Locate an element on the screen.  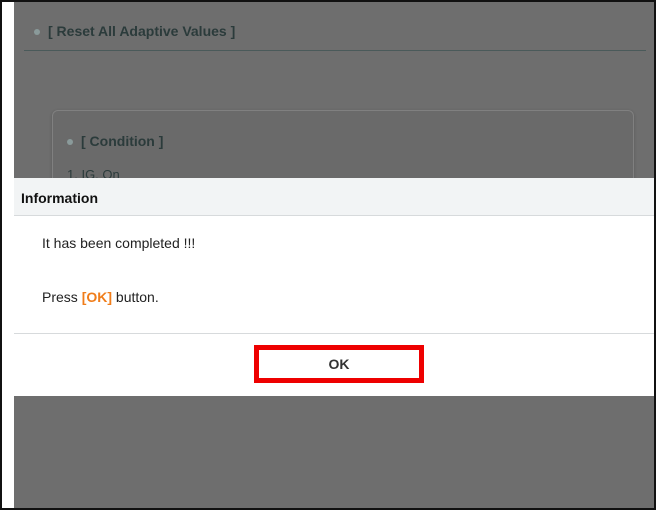
section-title-text: [ Reset All Adaptive Values ] is located at coordinates (142, 31).